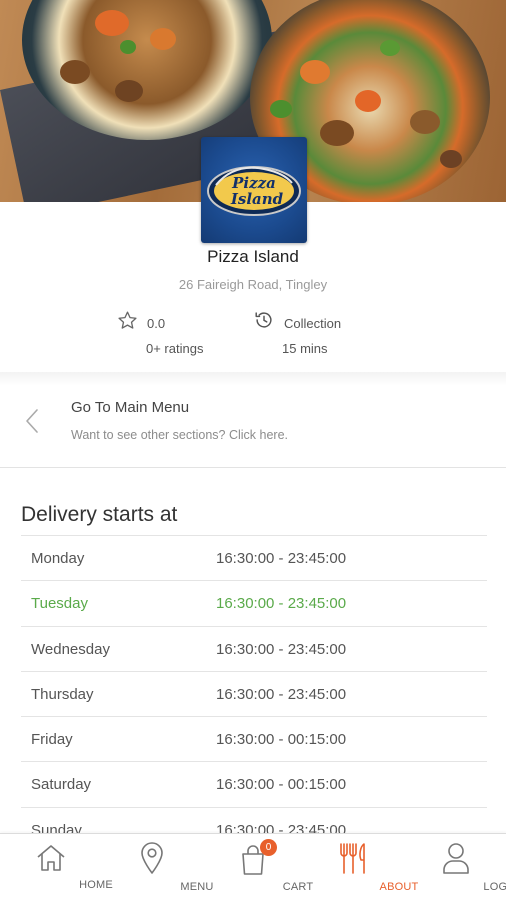 The image size is (506, 900). Describe the element at coordinates (253, 256) in the screenshot. I see `restaurant-name: Pizza Island` at that location.